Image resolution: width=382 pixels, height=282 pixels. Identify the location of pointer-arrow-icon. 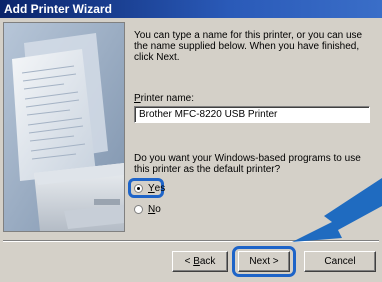
(337, 210).